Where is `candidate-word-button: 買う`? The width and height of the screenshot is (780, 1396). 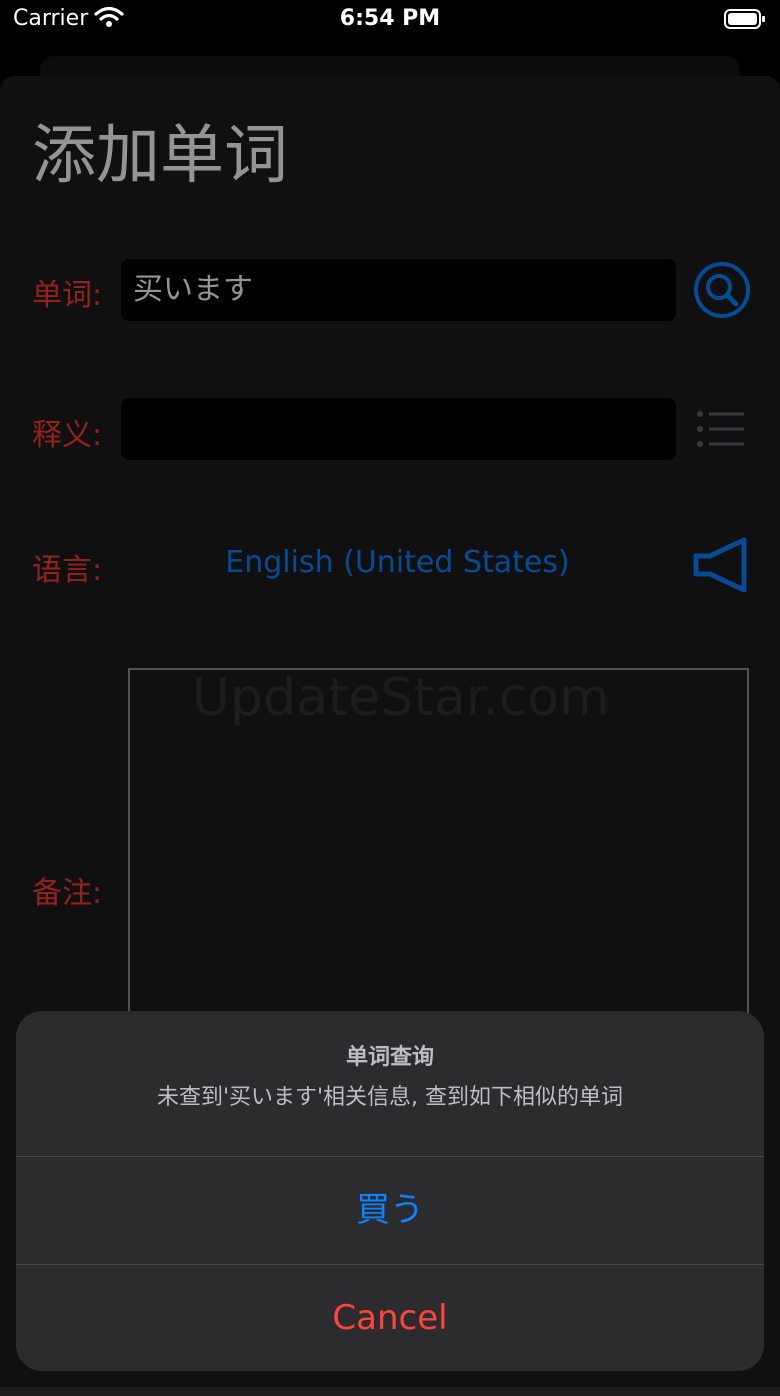 candidate-word-button: 買う is located at coordinates (390, 1210).